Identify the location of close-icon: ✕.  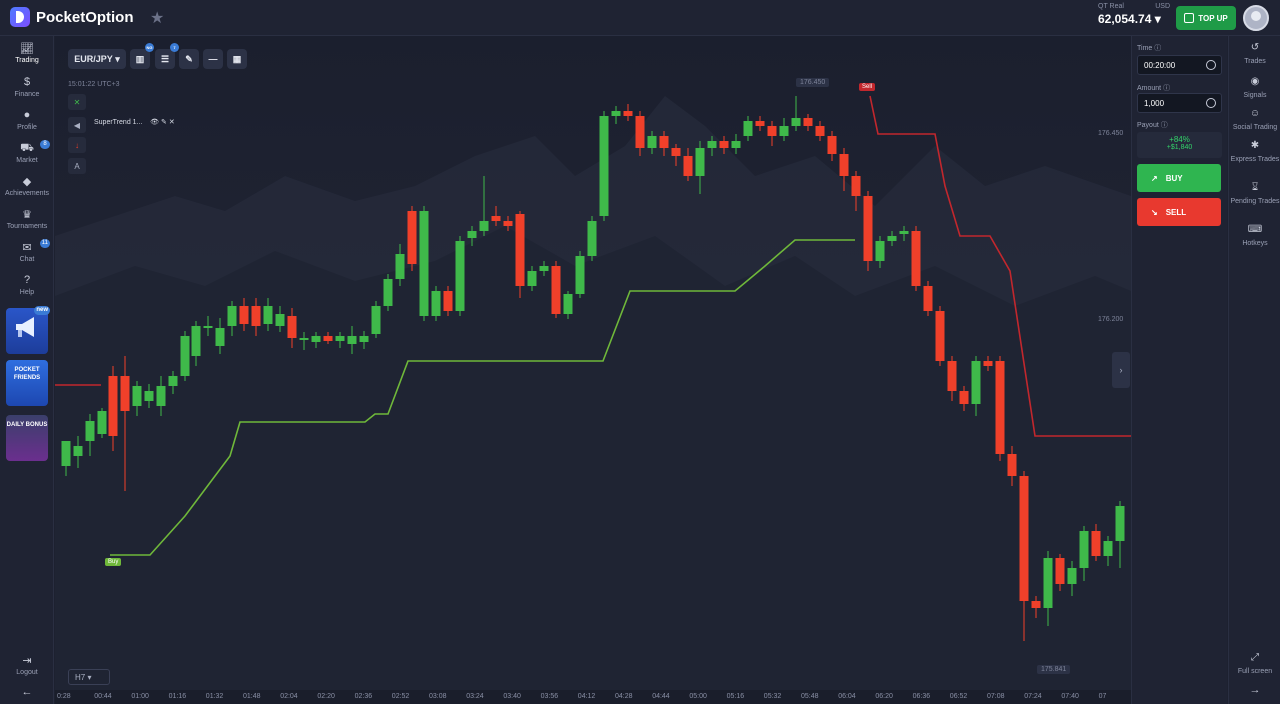
(172, 122).